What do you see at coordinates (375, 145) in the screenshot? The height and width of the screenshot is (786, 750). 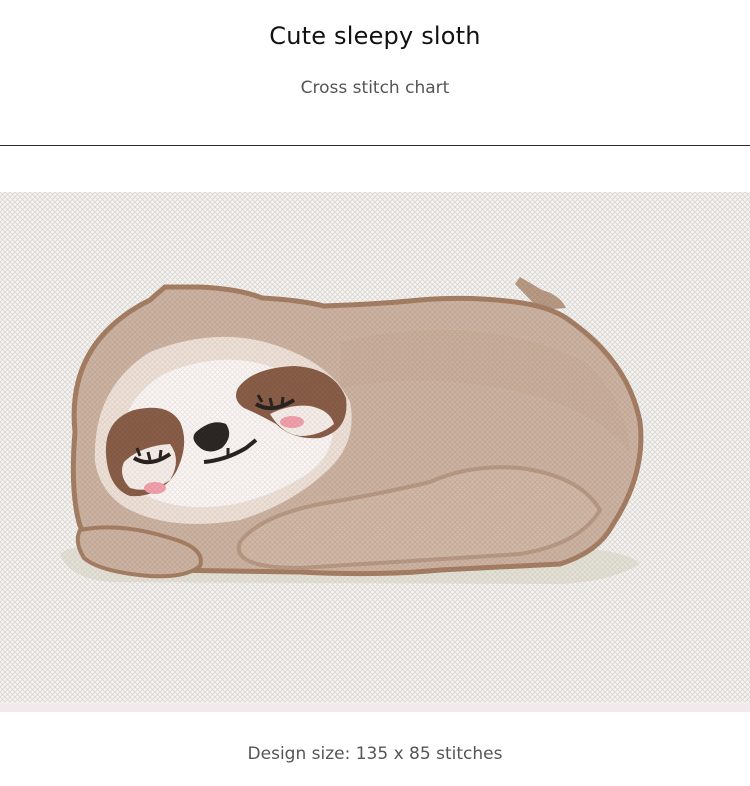 I see `header-divider` at bounding box center [375, 145].